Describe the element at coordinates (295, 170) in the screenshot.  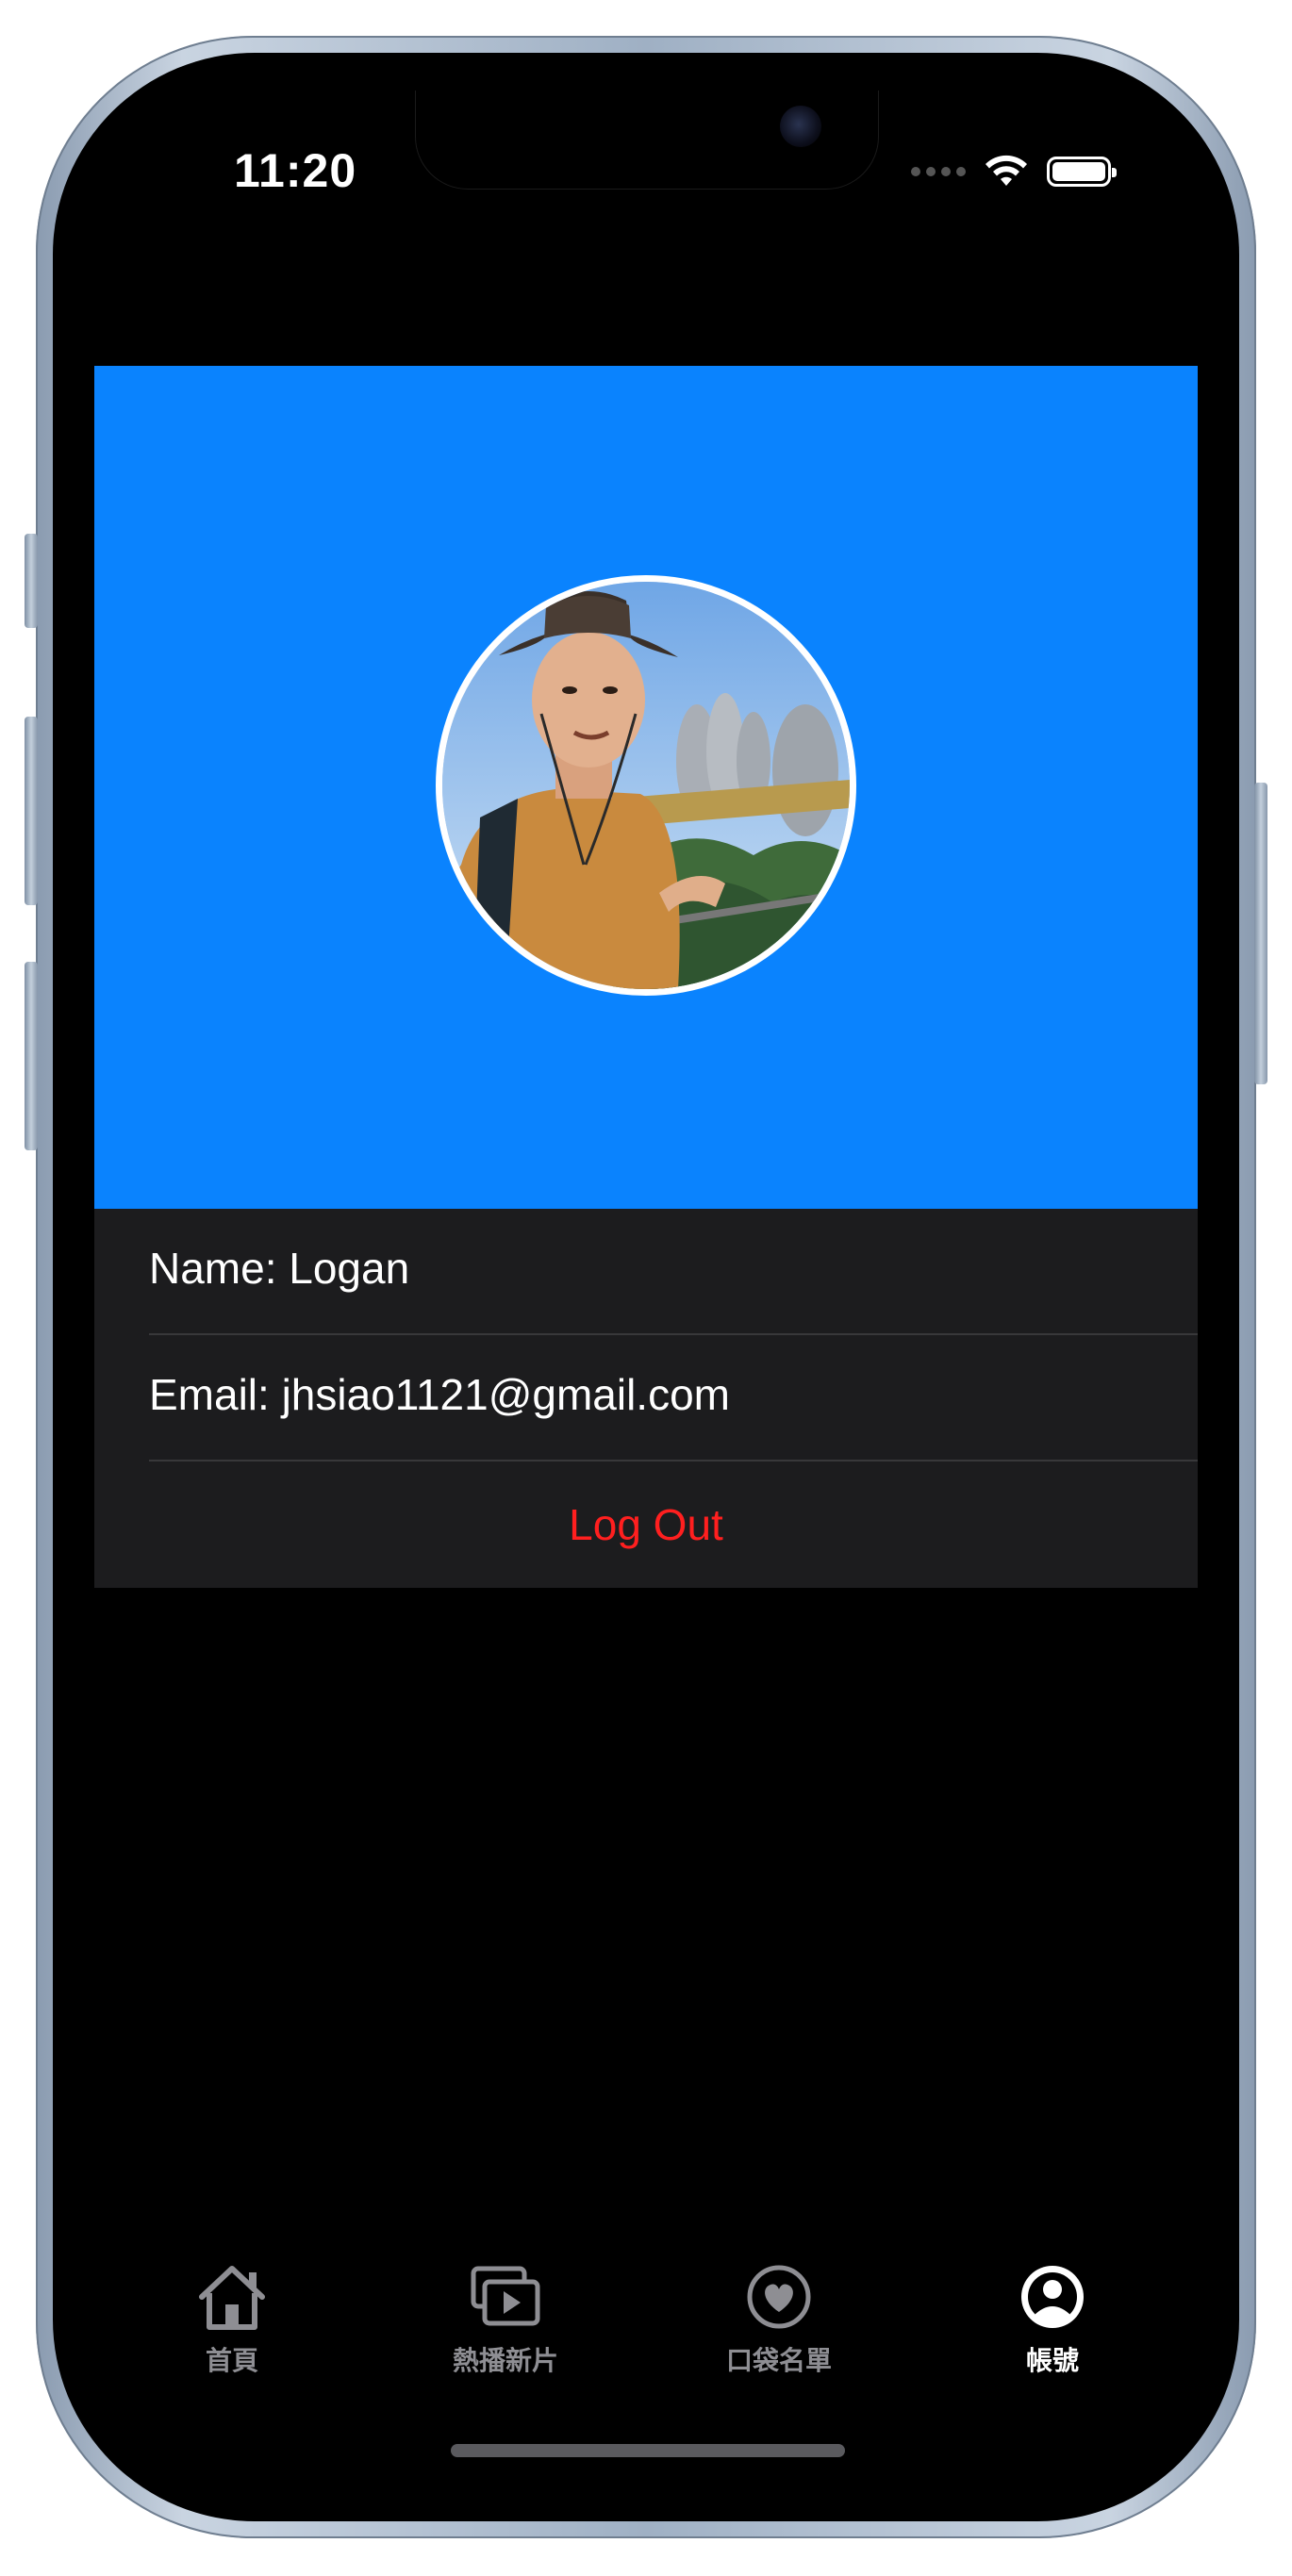
I see `status-time: 11:20` at that location.